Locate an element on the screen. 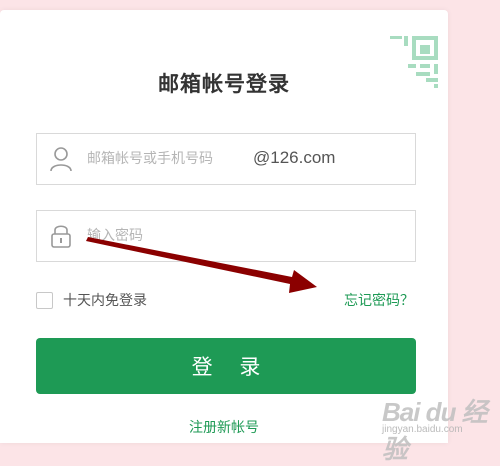 The width and height of the screenshot is (500, 466). page-title: 邮箱帐号登录 is located at coordinates (224, 84).